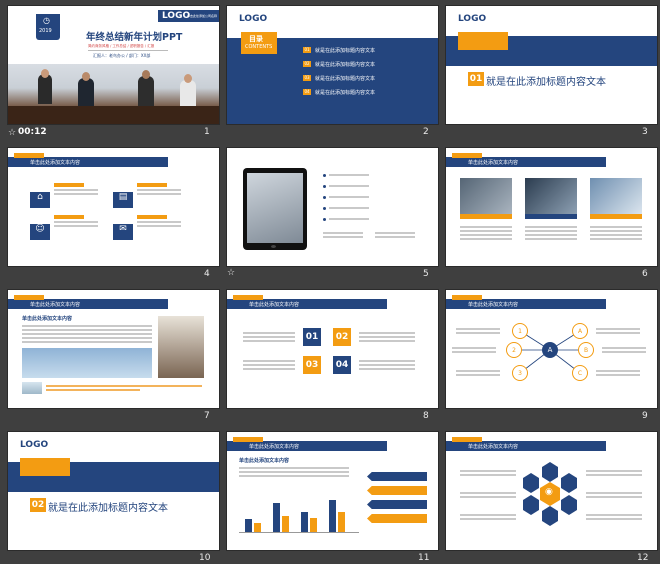 The image size is (660, 564). I want to click on slide-thumbnail-11: 单击此处添加文本内容 单击此处添加文本内容, so click(332, 491).